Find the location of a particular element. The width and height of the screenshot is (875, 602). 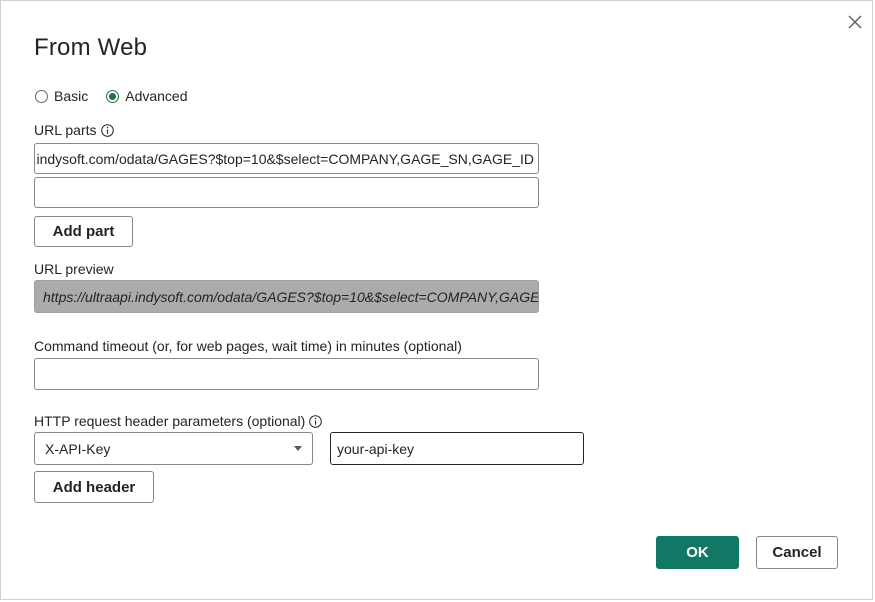

url-parts-label-row: URL parts is located at coordinates (74, 130).